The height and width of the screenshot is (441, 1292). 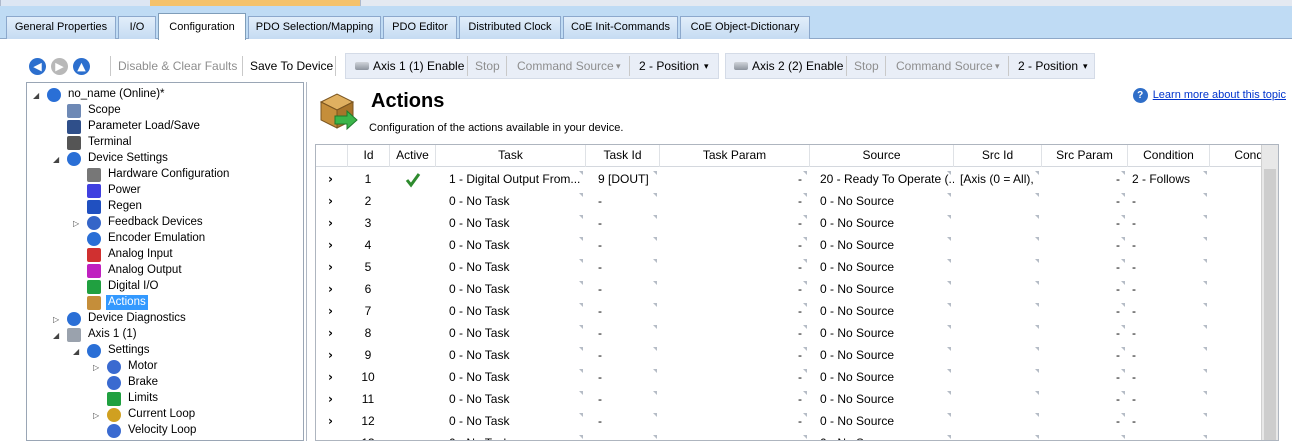 I want to click on scrollbar-thumb, so click(x=1270, y=304).